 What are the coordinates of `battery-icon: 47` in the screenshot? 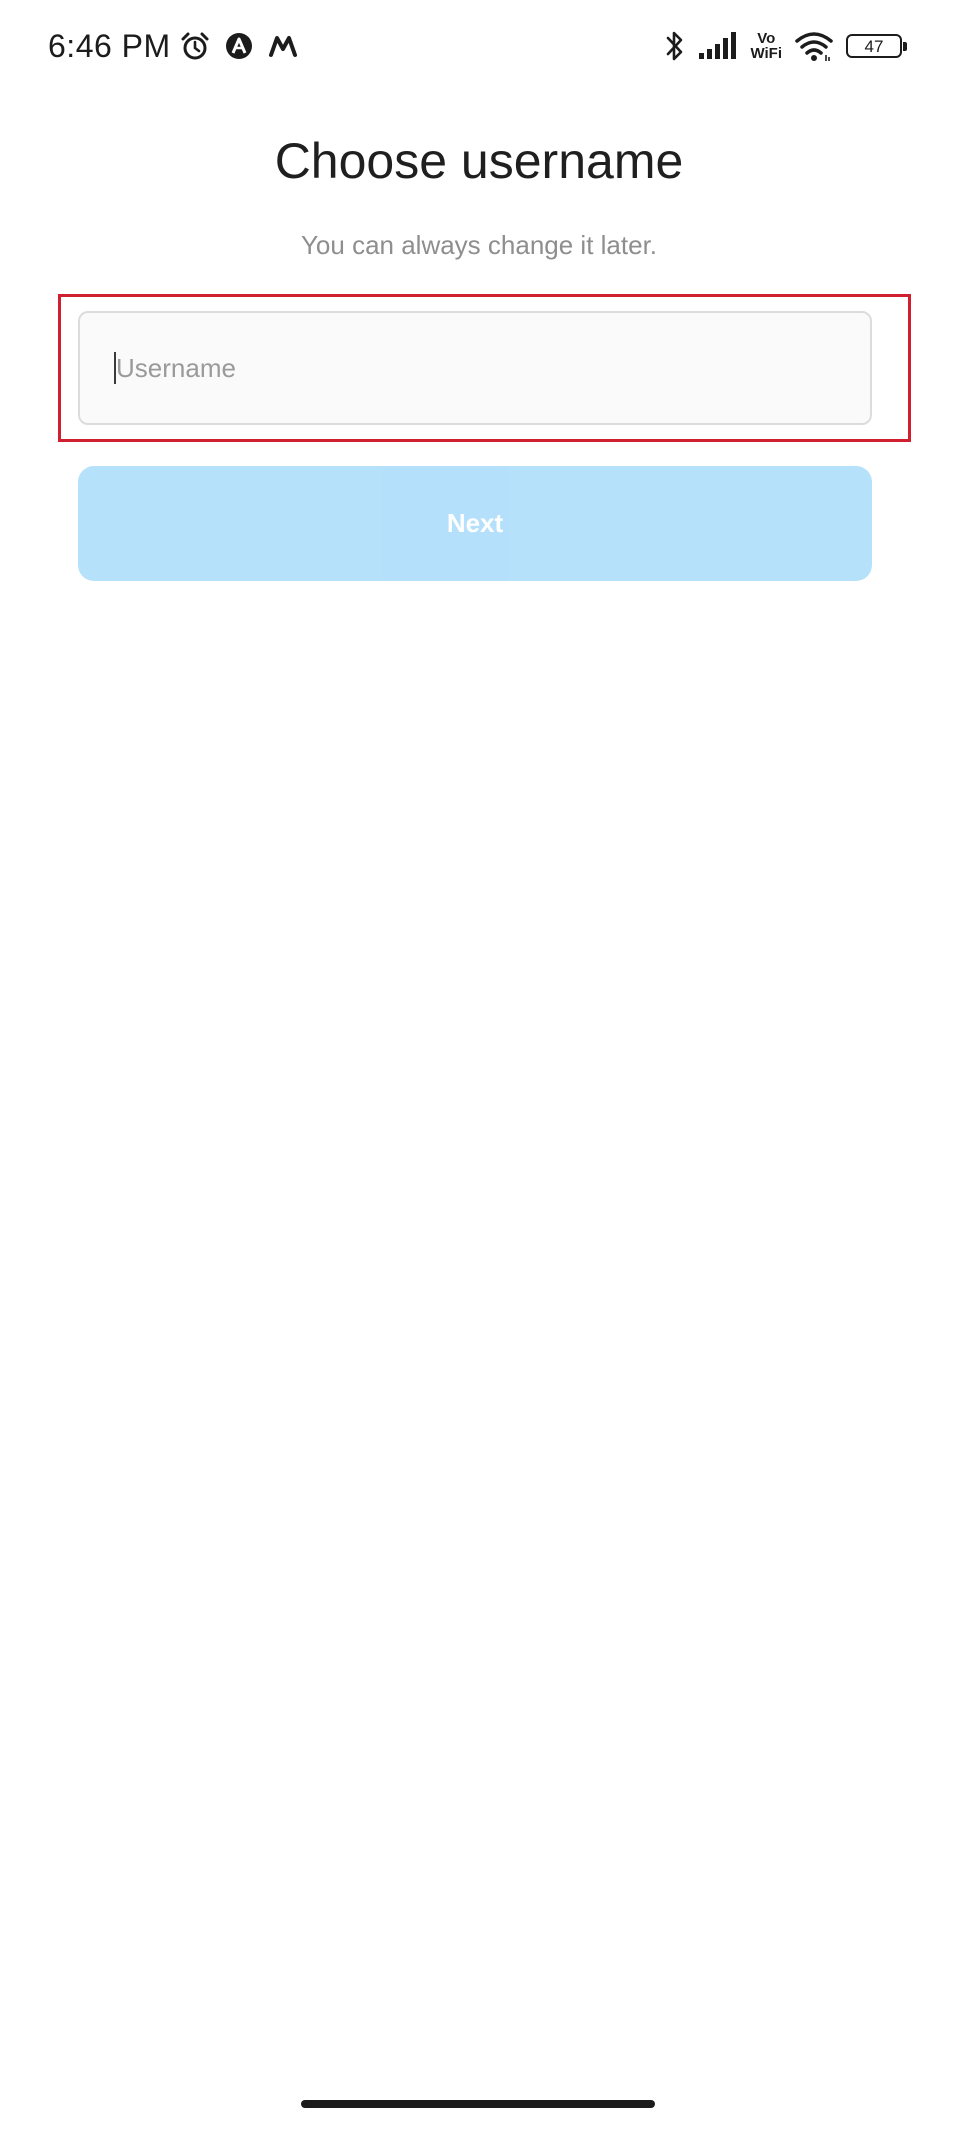 It's located at (876, 46).